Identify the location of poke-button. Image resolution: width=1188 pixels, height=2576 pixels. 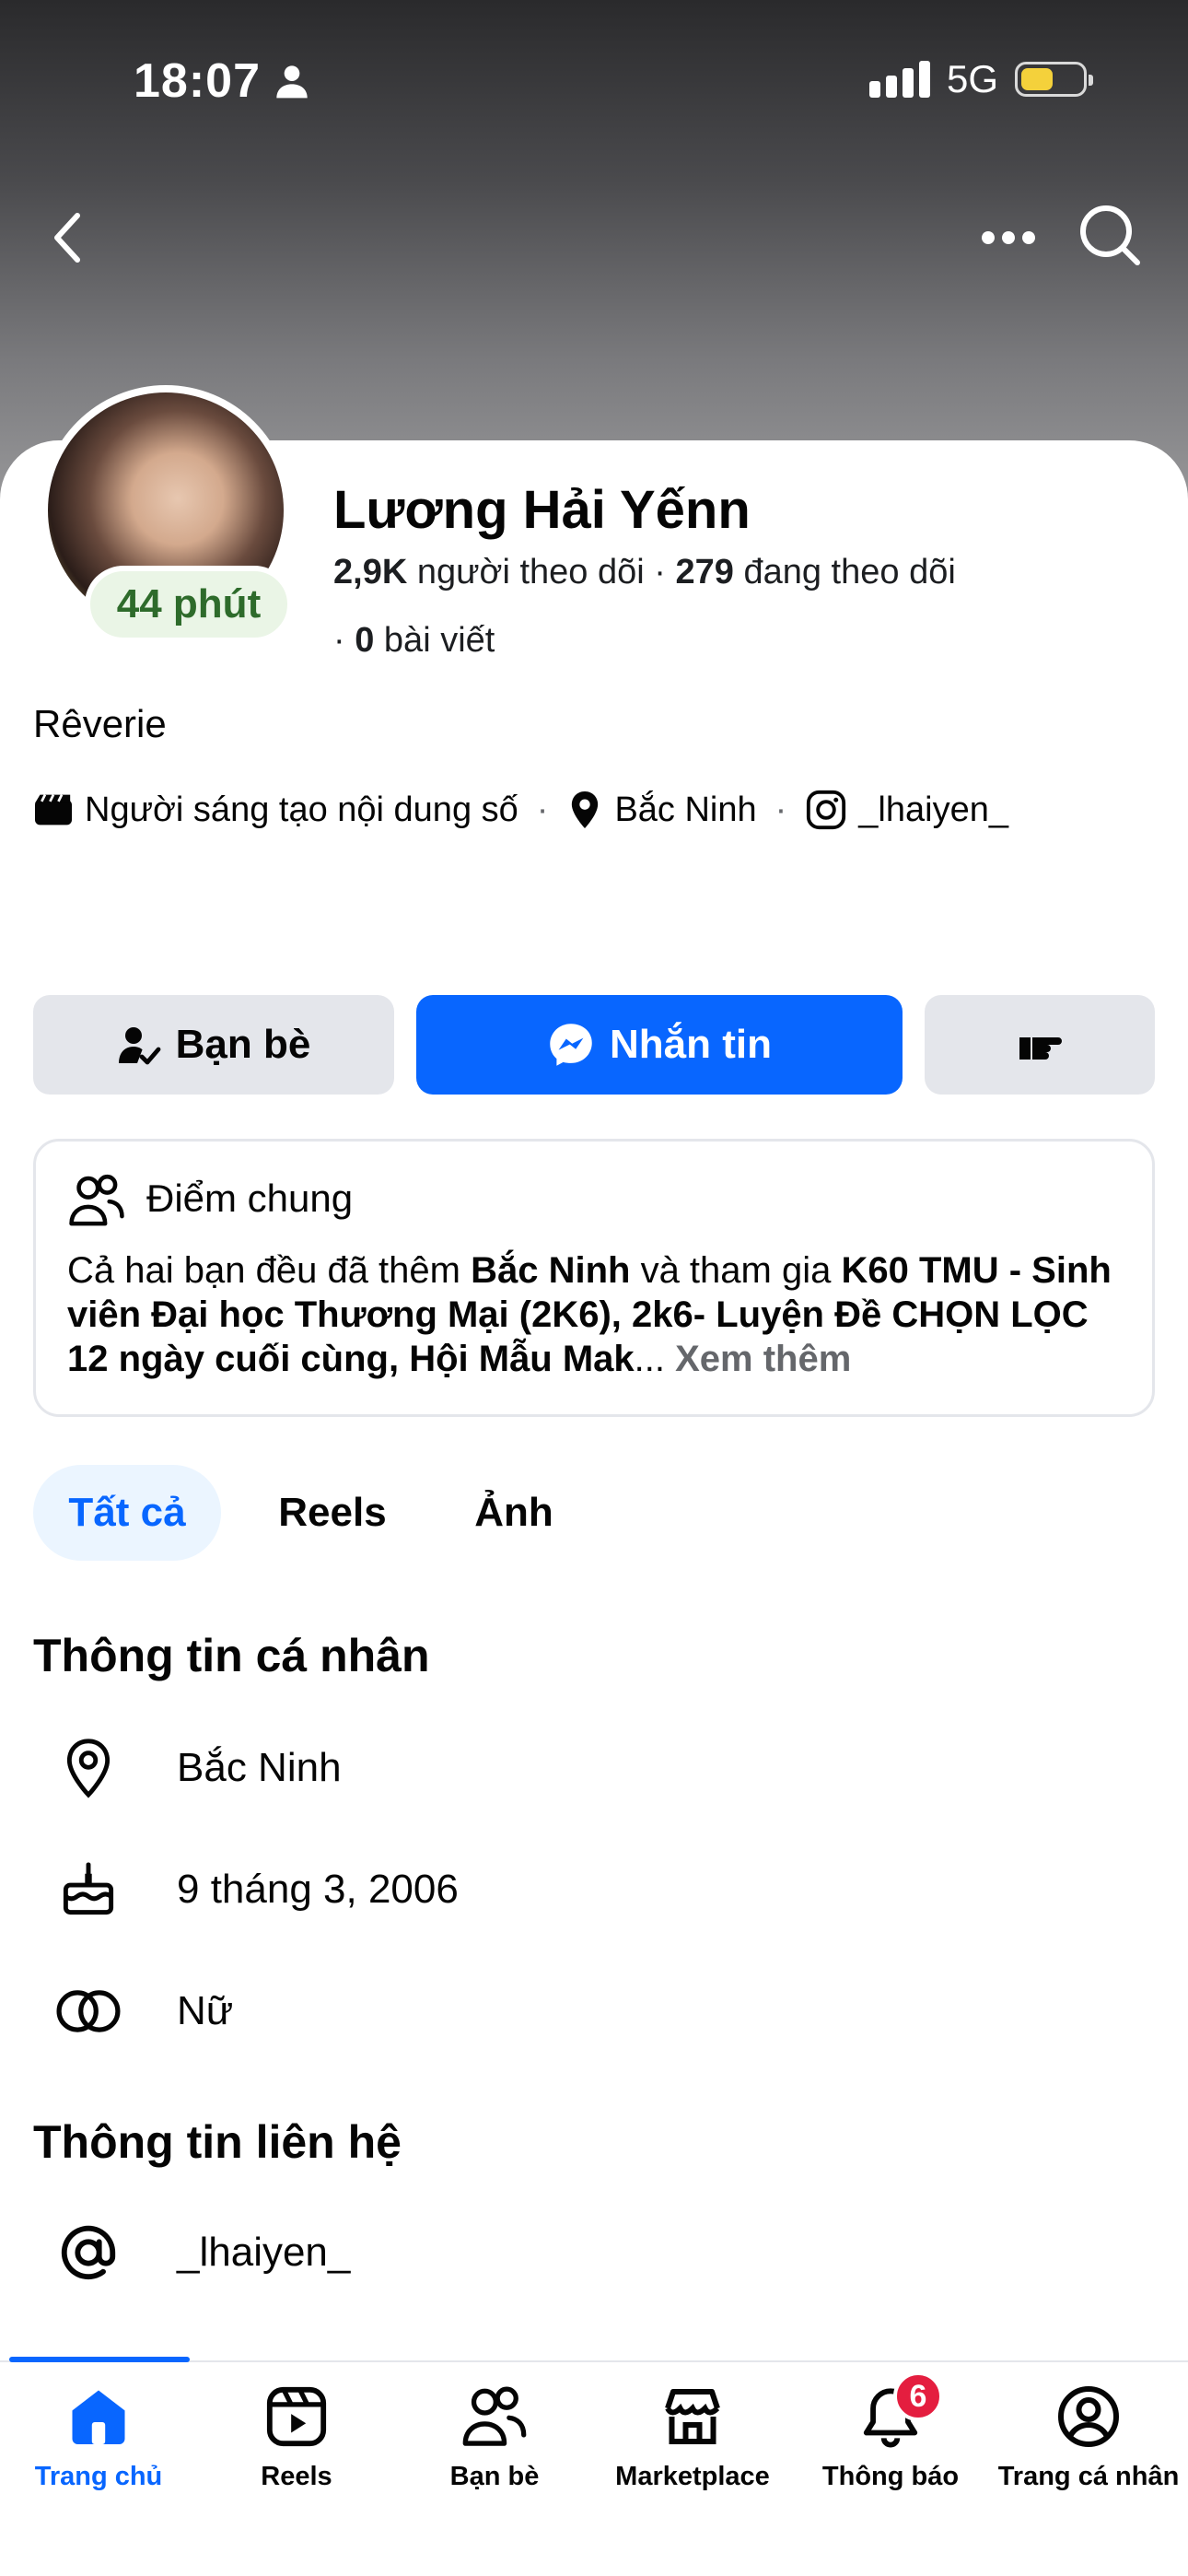
(1040, 1045).